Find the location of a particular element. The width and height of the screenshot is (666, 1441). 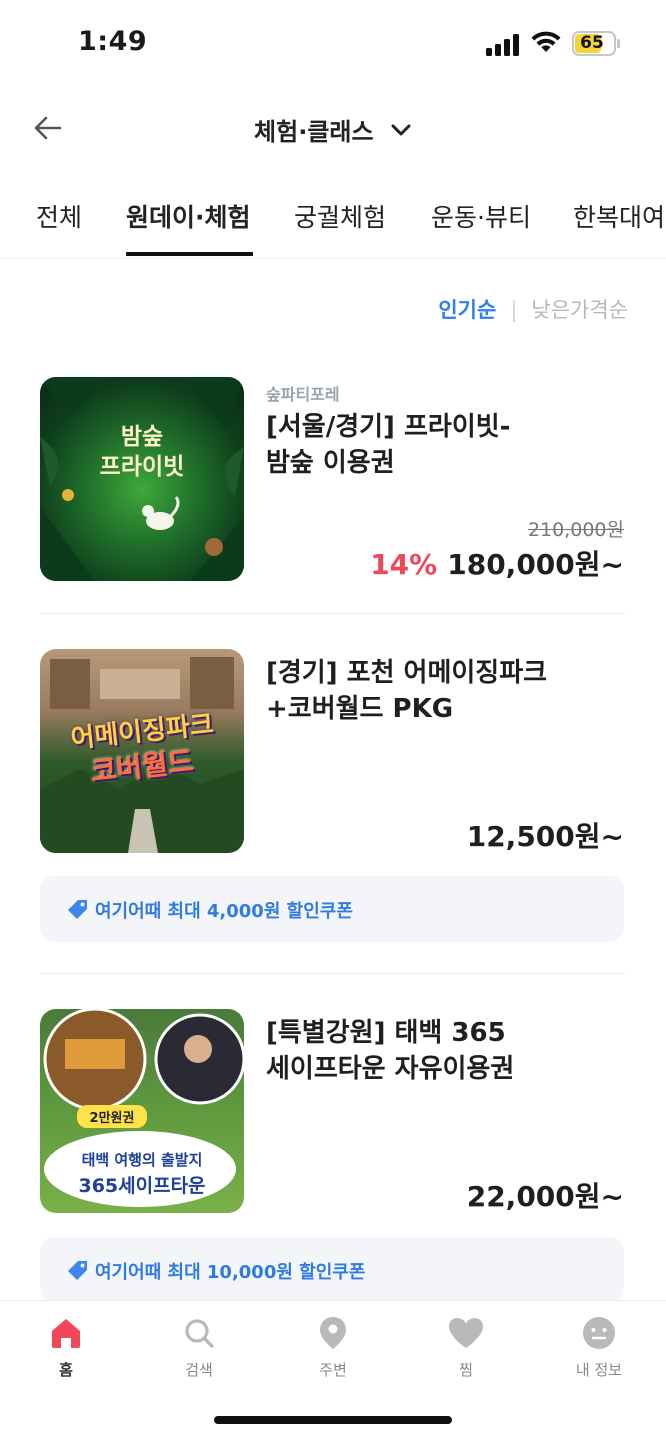

battery-icon: 65 is located at coordinates (594, 43).